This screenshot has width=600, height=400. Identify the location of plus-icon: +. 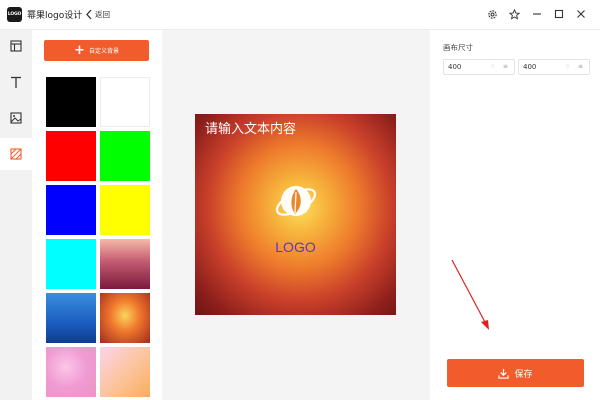
(79, 50).